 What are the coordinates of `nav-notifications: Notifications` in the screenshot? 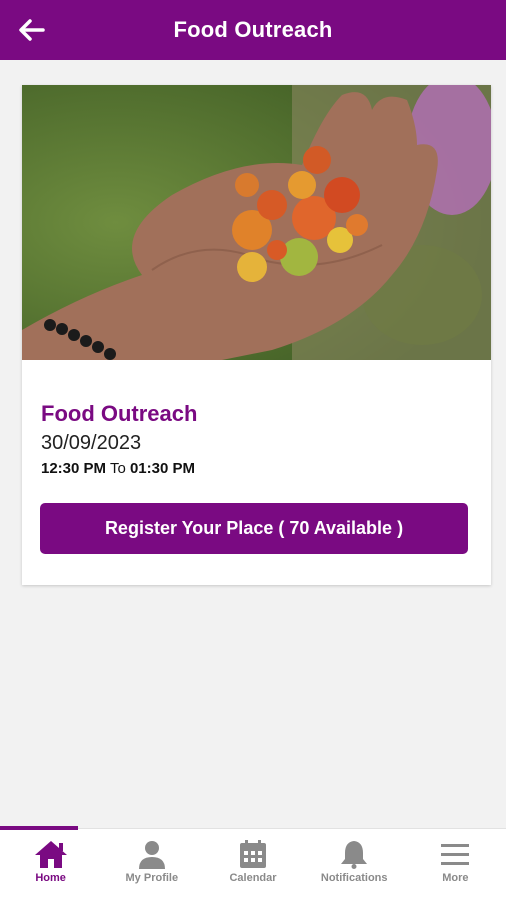 It's located at (354, 865).